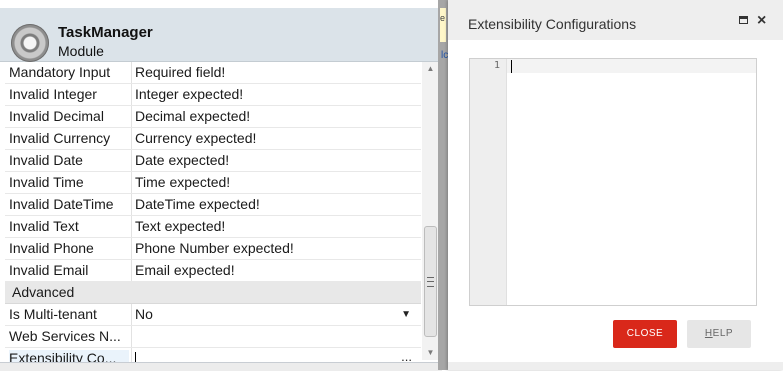  Describe the element at coordinates (430, 69) in the screenshot. I see `scroll-up-icon: ▲` at that location.